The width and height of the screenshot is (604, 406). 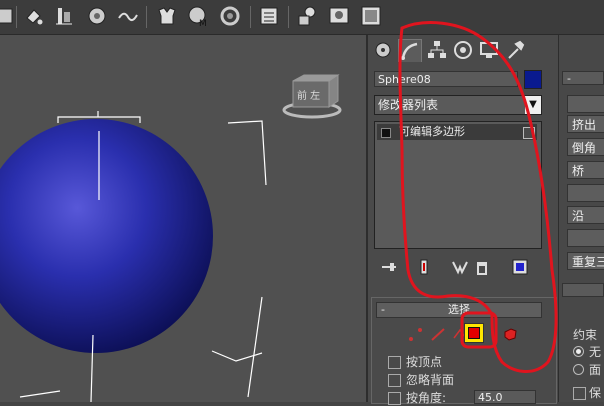 What do you see at coordinates (416, 334) in the screenshot?
I see `vertex-icon` at bounding box center [416, 334].